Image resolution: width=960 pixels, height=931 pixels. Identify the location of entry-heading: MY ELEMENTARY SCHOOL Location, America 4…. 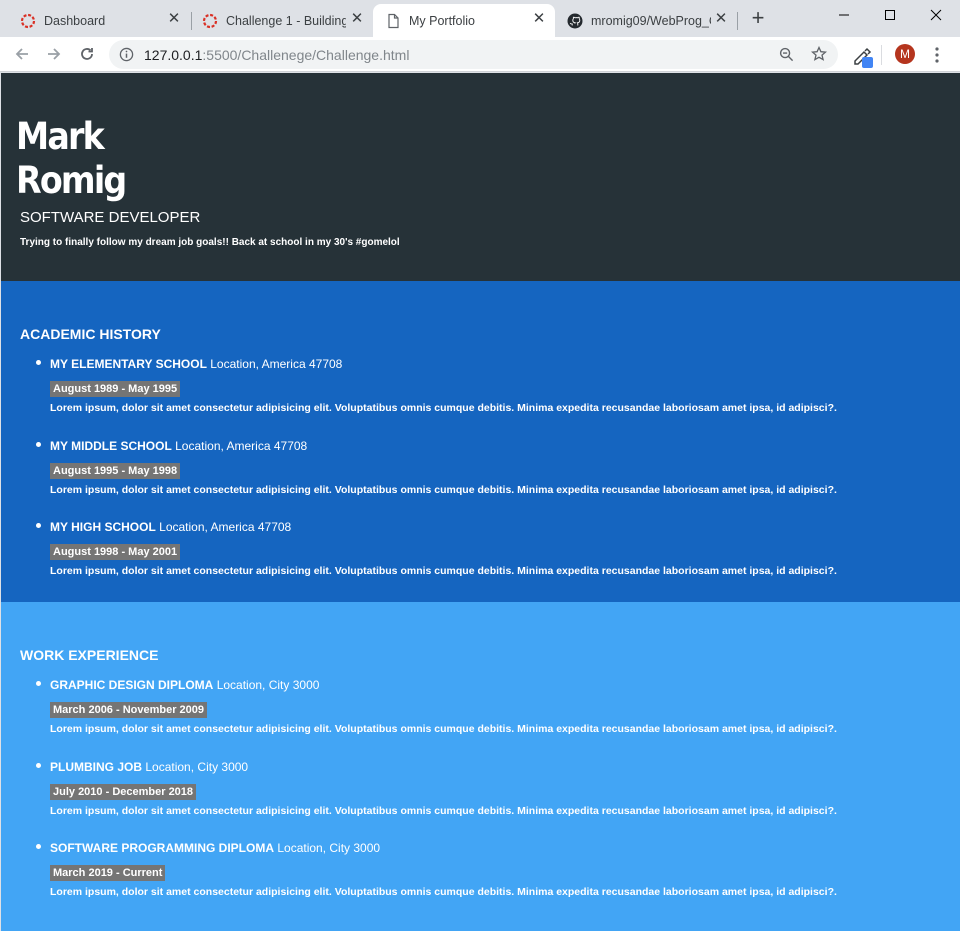
(196, 364).